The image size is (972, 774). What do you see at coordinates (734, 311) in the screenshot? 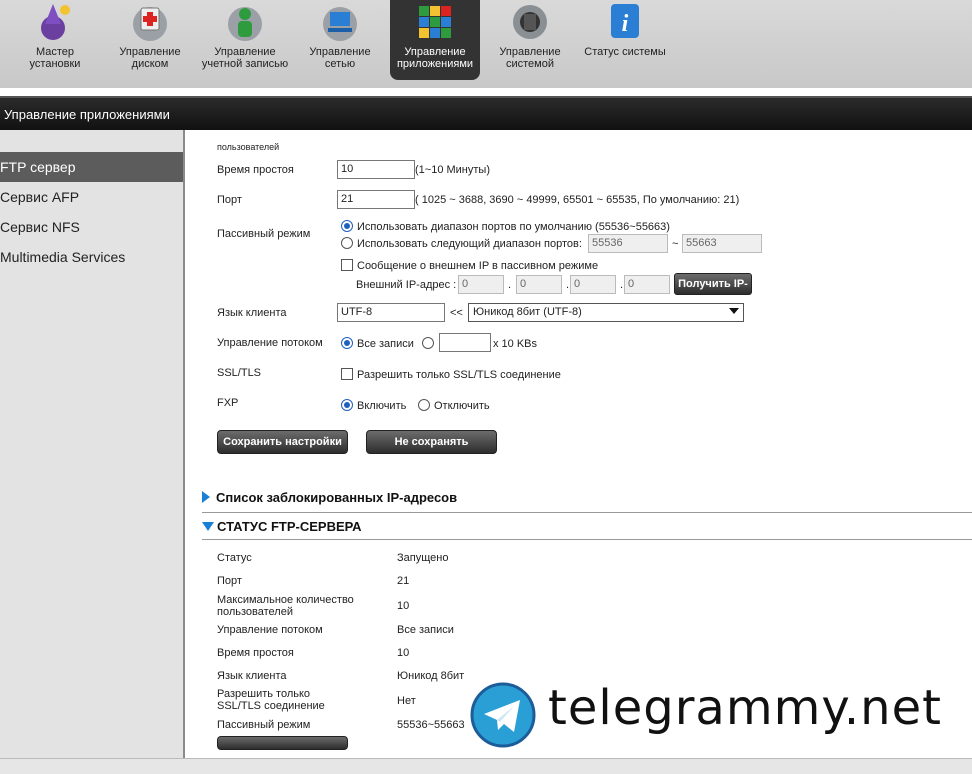
I see `chevron-down-icon` at bounding box center [734, 311].